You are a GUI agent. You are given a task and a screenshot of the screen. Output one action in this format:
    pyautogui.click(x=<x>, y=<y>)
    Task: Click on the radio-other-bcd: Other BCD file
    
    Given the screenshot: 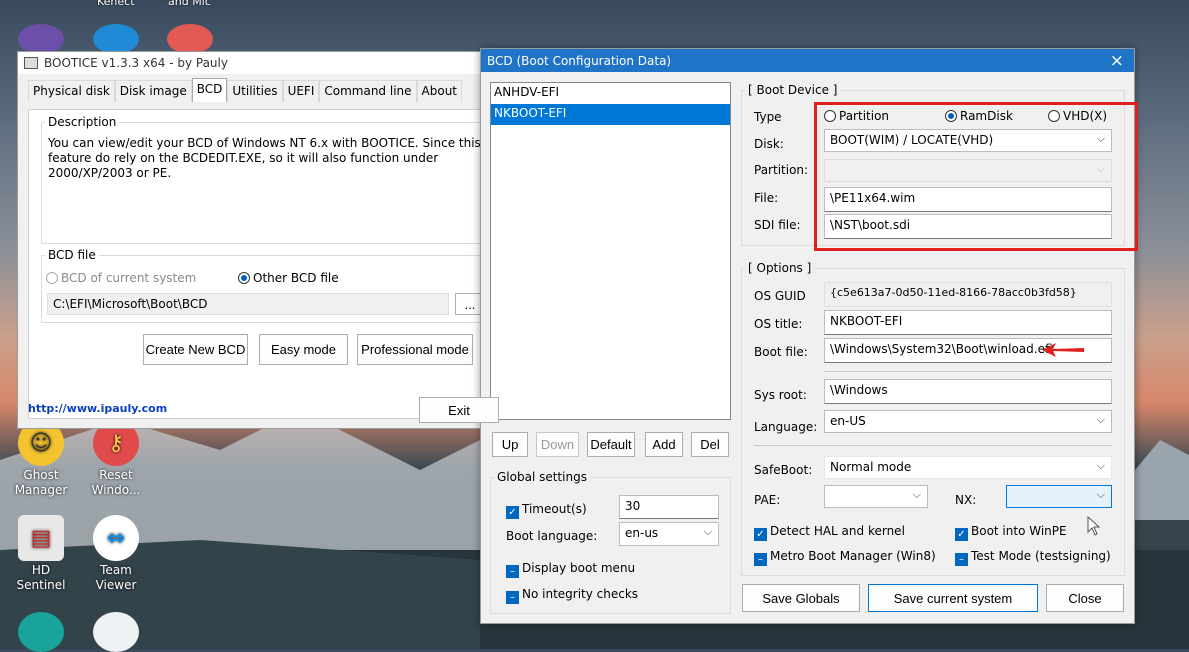 What is the action you would take?
    pyautogui.click(x=288, y=278)
    